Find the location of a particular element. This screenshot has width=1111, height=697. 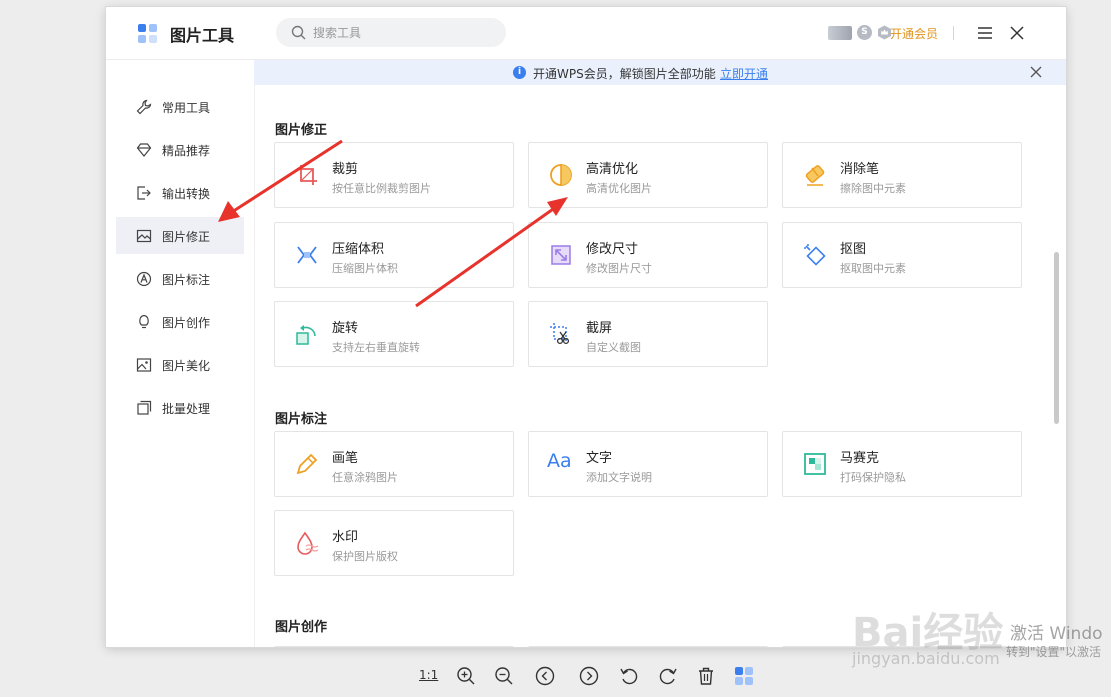

sidebar-item-label: 常用工具 is located at coordinates (186, 108).